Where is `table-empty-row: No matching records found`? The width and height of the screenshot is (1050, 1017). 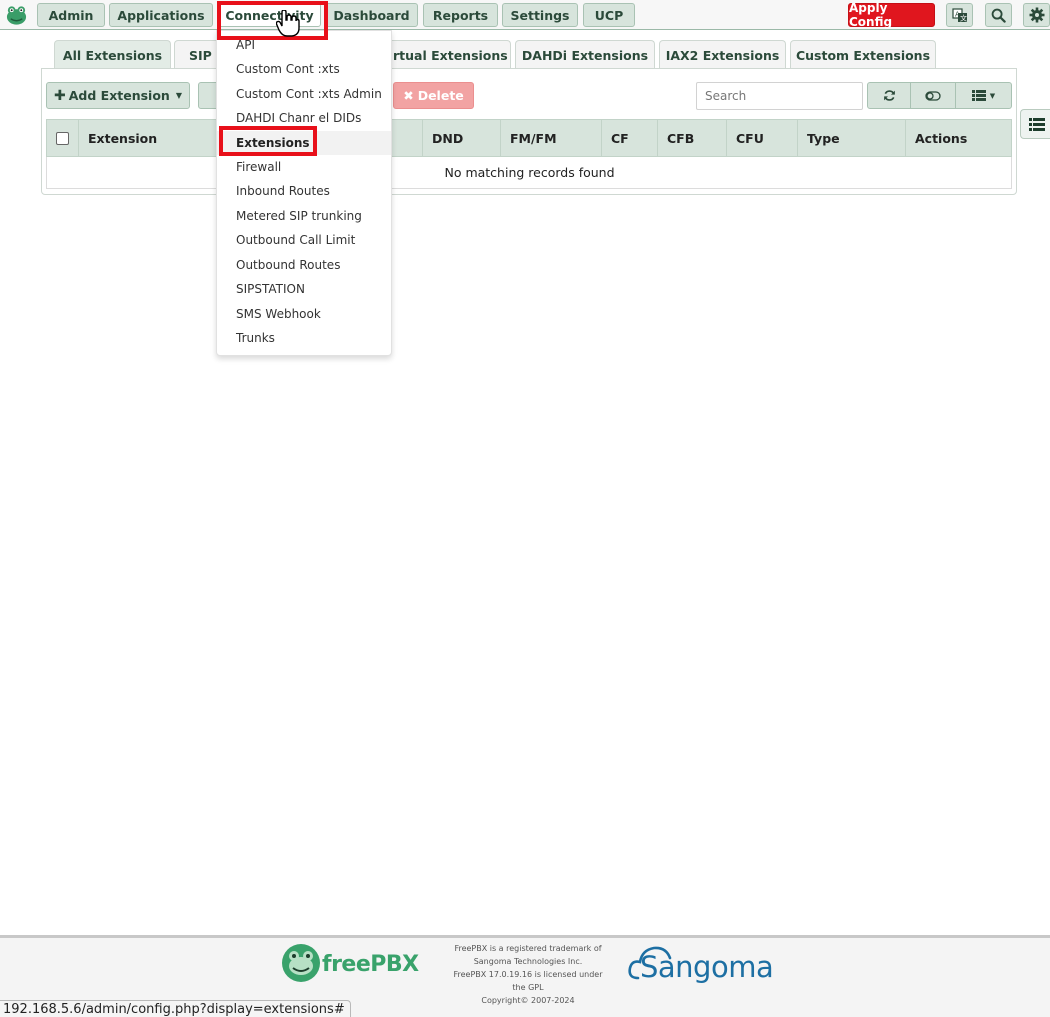
table-empty-row: No matching records found is located at coordinates (529, 173).